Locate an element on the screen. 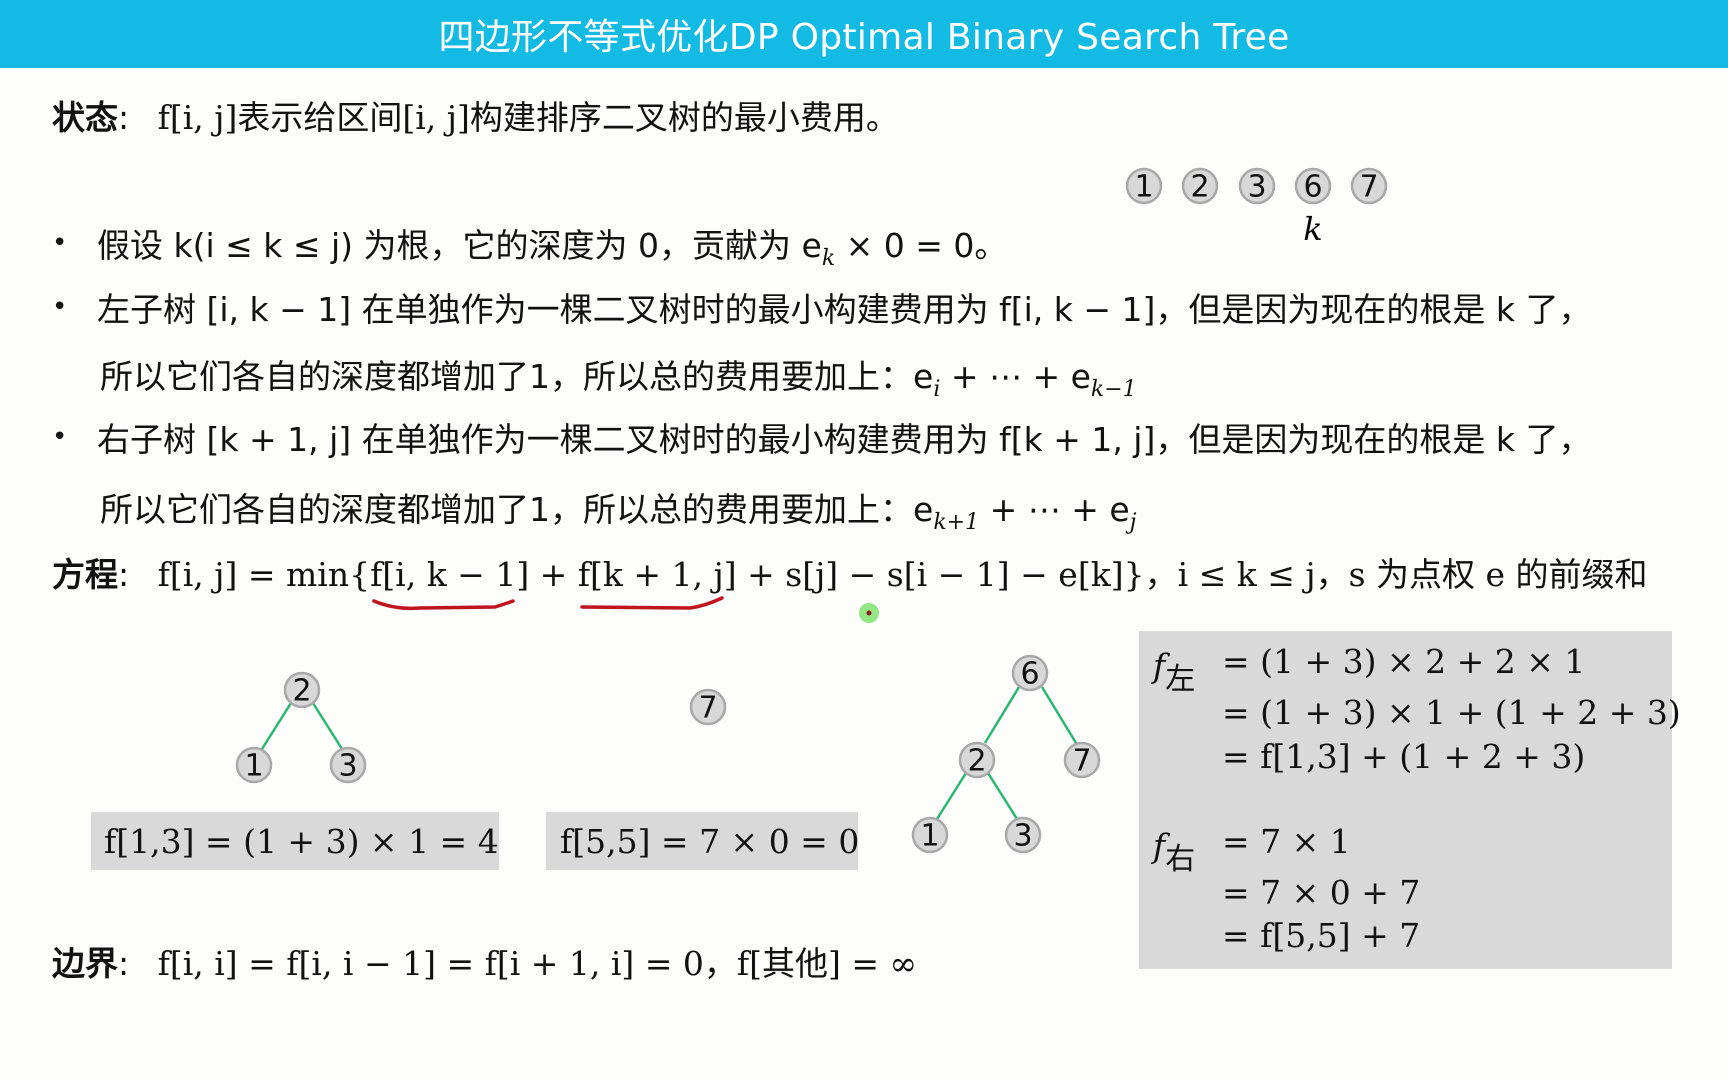  top-node-6: 6 is located at coordinates (1313, 186).